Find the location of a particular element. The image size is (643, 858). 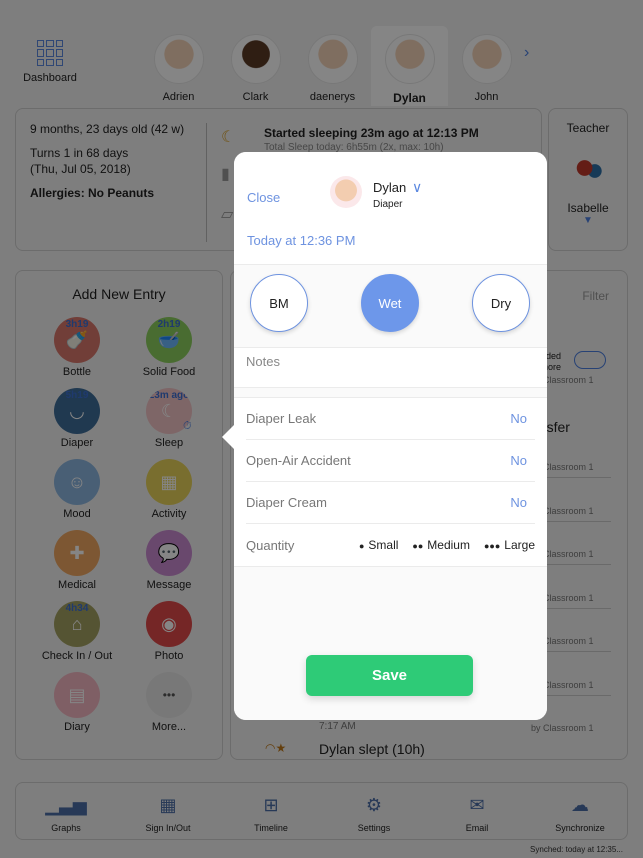

diaper-leak-value: No is located at coordinates (518, 418).